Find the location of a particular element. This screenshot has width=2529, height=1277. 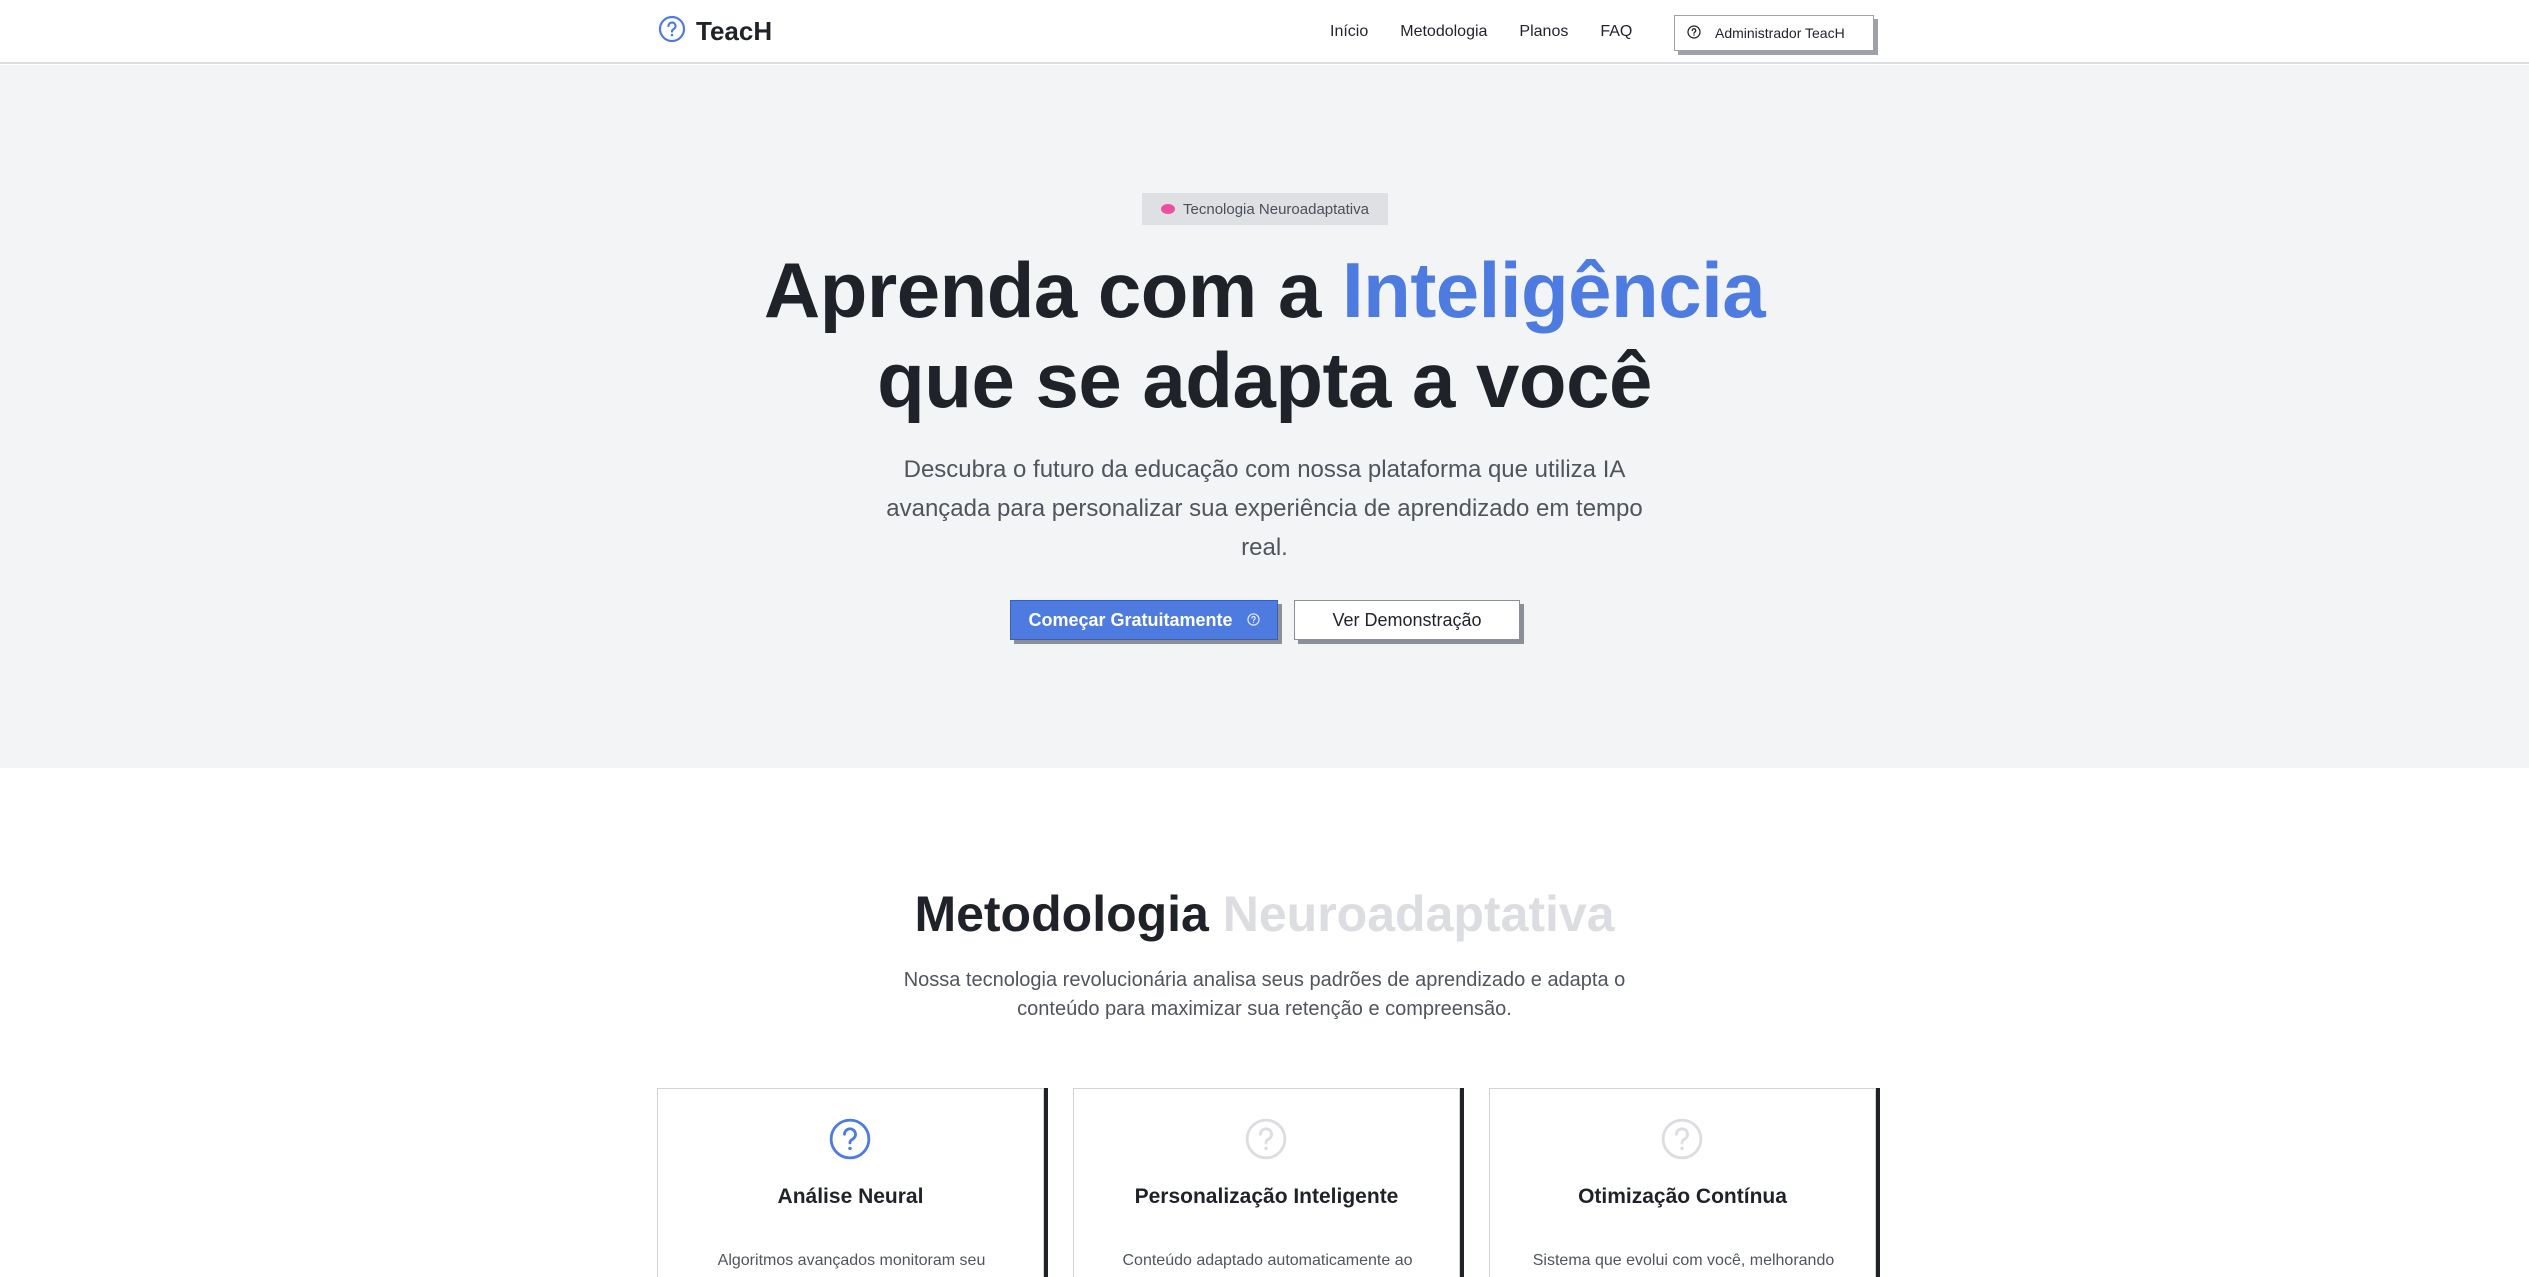

start-free-label: Começar Gratuitamente is located at coordinates (1130, 619).